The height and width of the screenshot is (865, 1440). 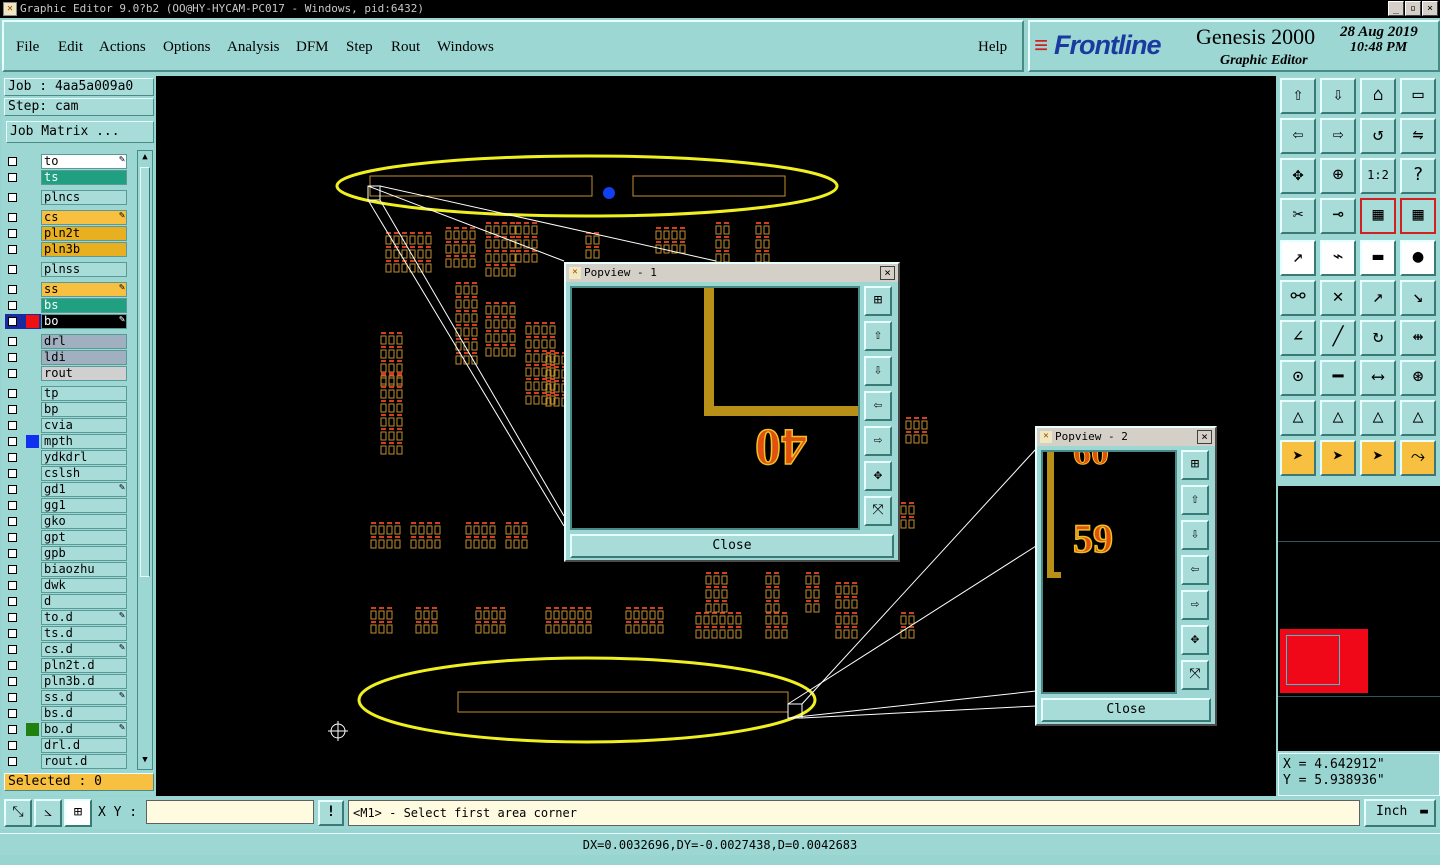 I want to click on popview-1-view: 40, so click(x=715, y=408).